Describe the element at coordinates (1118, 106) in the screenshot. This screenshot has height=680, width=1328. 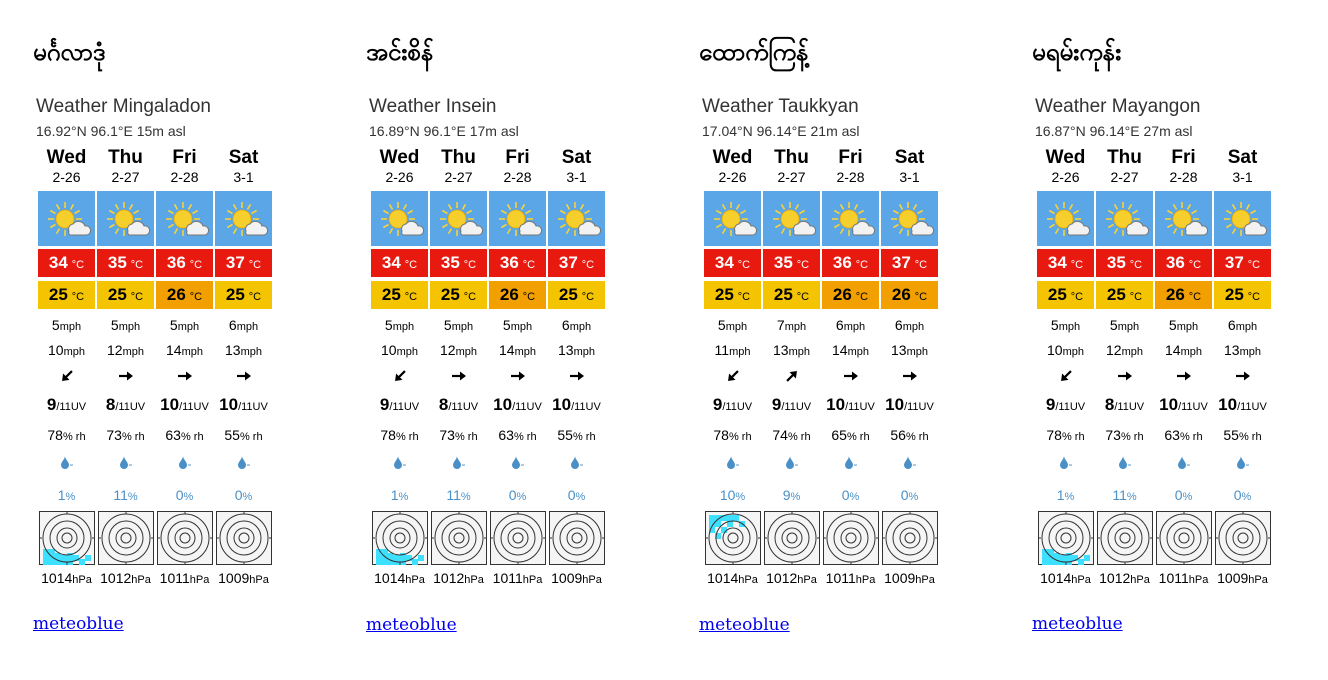
I see `widget-title: Weather Mayangon` at that location.